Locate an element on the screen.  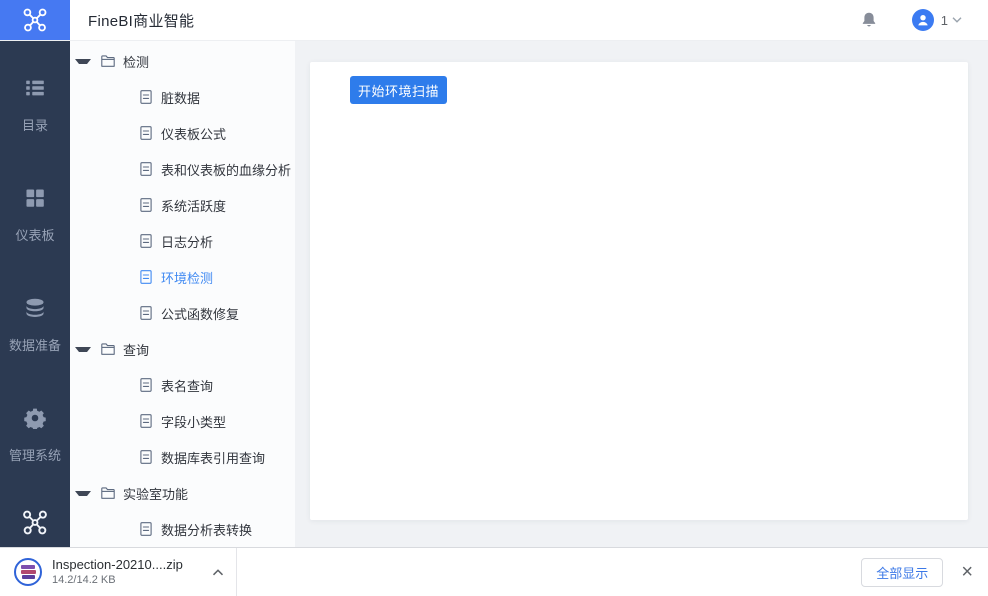
file-name: Inspection-20210....zip is located at coordinates (117, 564).